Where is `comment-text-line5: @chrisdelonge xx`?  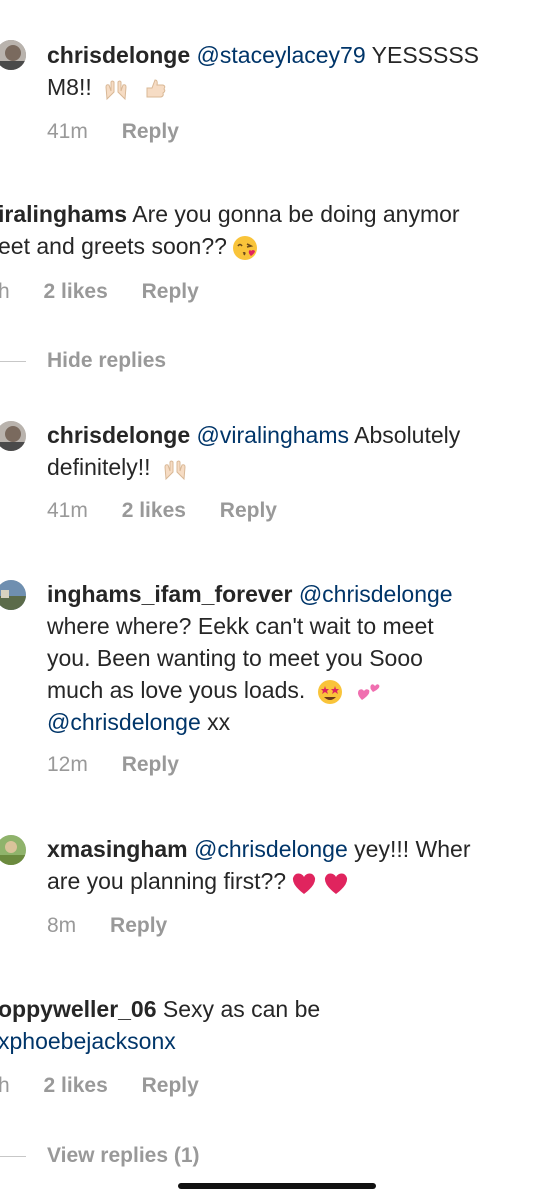
comment-text-line5: @chrisdelonge xx is located at coordinates (138, 722).